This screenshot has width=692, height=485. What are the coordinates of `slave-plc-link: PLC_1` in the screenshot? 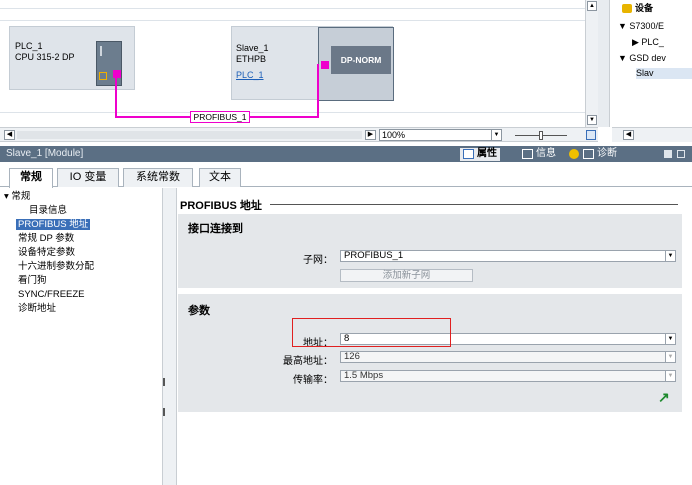 It's located at (250, 75).